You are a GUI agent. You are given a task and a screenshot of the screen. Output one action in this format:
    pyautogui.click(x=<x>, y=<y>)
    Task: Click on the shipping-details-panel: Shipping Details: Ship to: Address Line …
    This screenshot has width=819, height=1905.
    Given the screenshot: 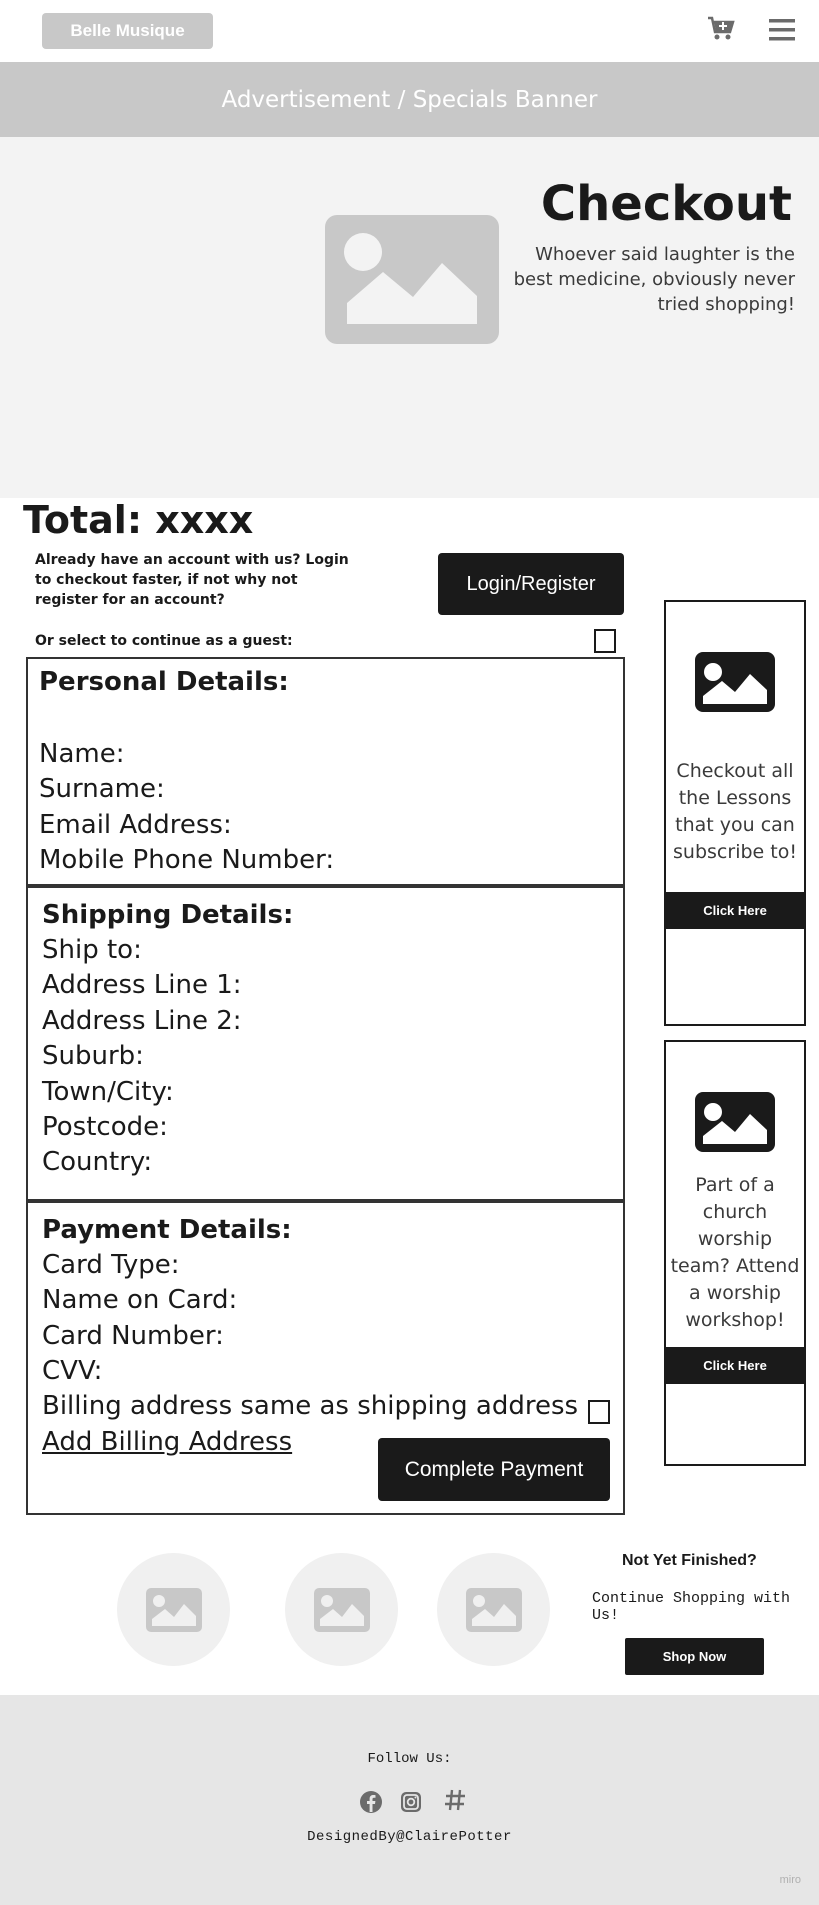 What is the action you would take?
    pyautogui.click(x=325, y=1043)
    